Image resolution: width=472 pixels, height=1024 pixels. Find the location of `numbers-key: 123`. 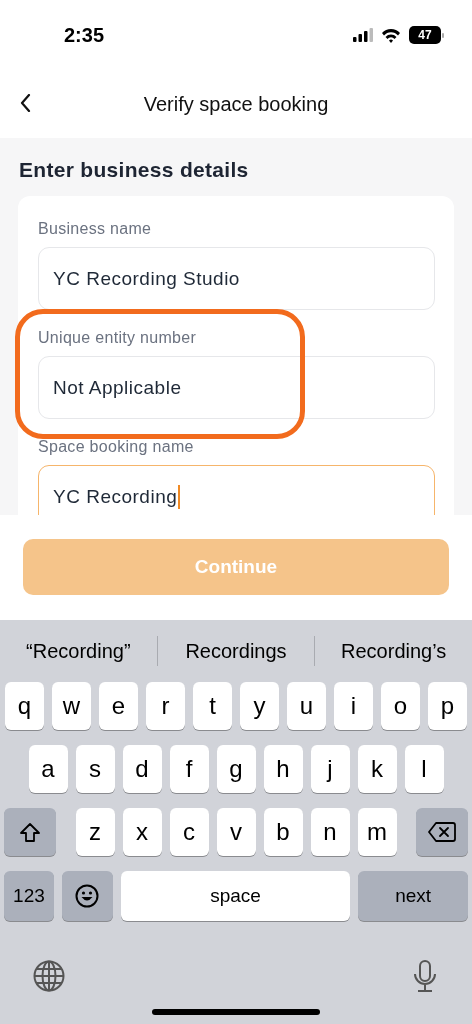

numbers-key: 123 is located at coordinates (29, 896).